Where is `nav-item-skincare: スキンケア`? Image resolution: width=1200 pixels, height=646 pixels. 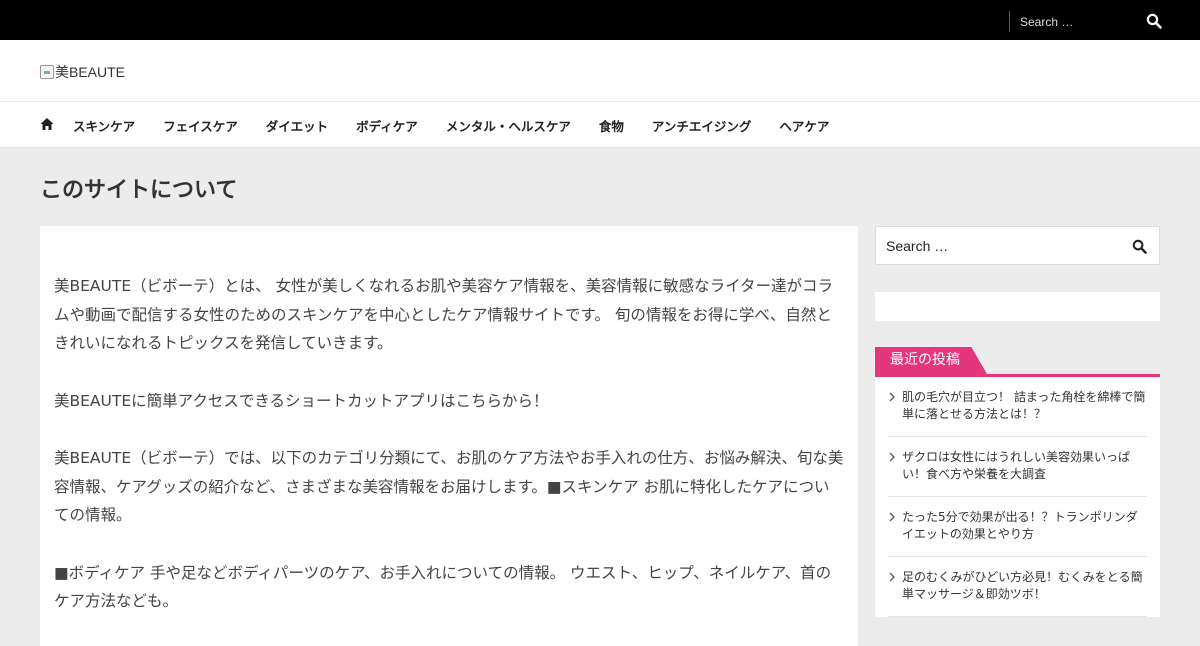
nav-item-skincare: スキンケア is located at coordinates (104, 125).